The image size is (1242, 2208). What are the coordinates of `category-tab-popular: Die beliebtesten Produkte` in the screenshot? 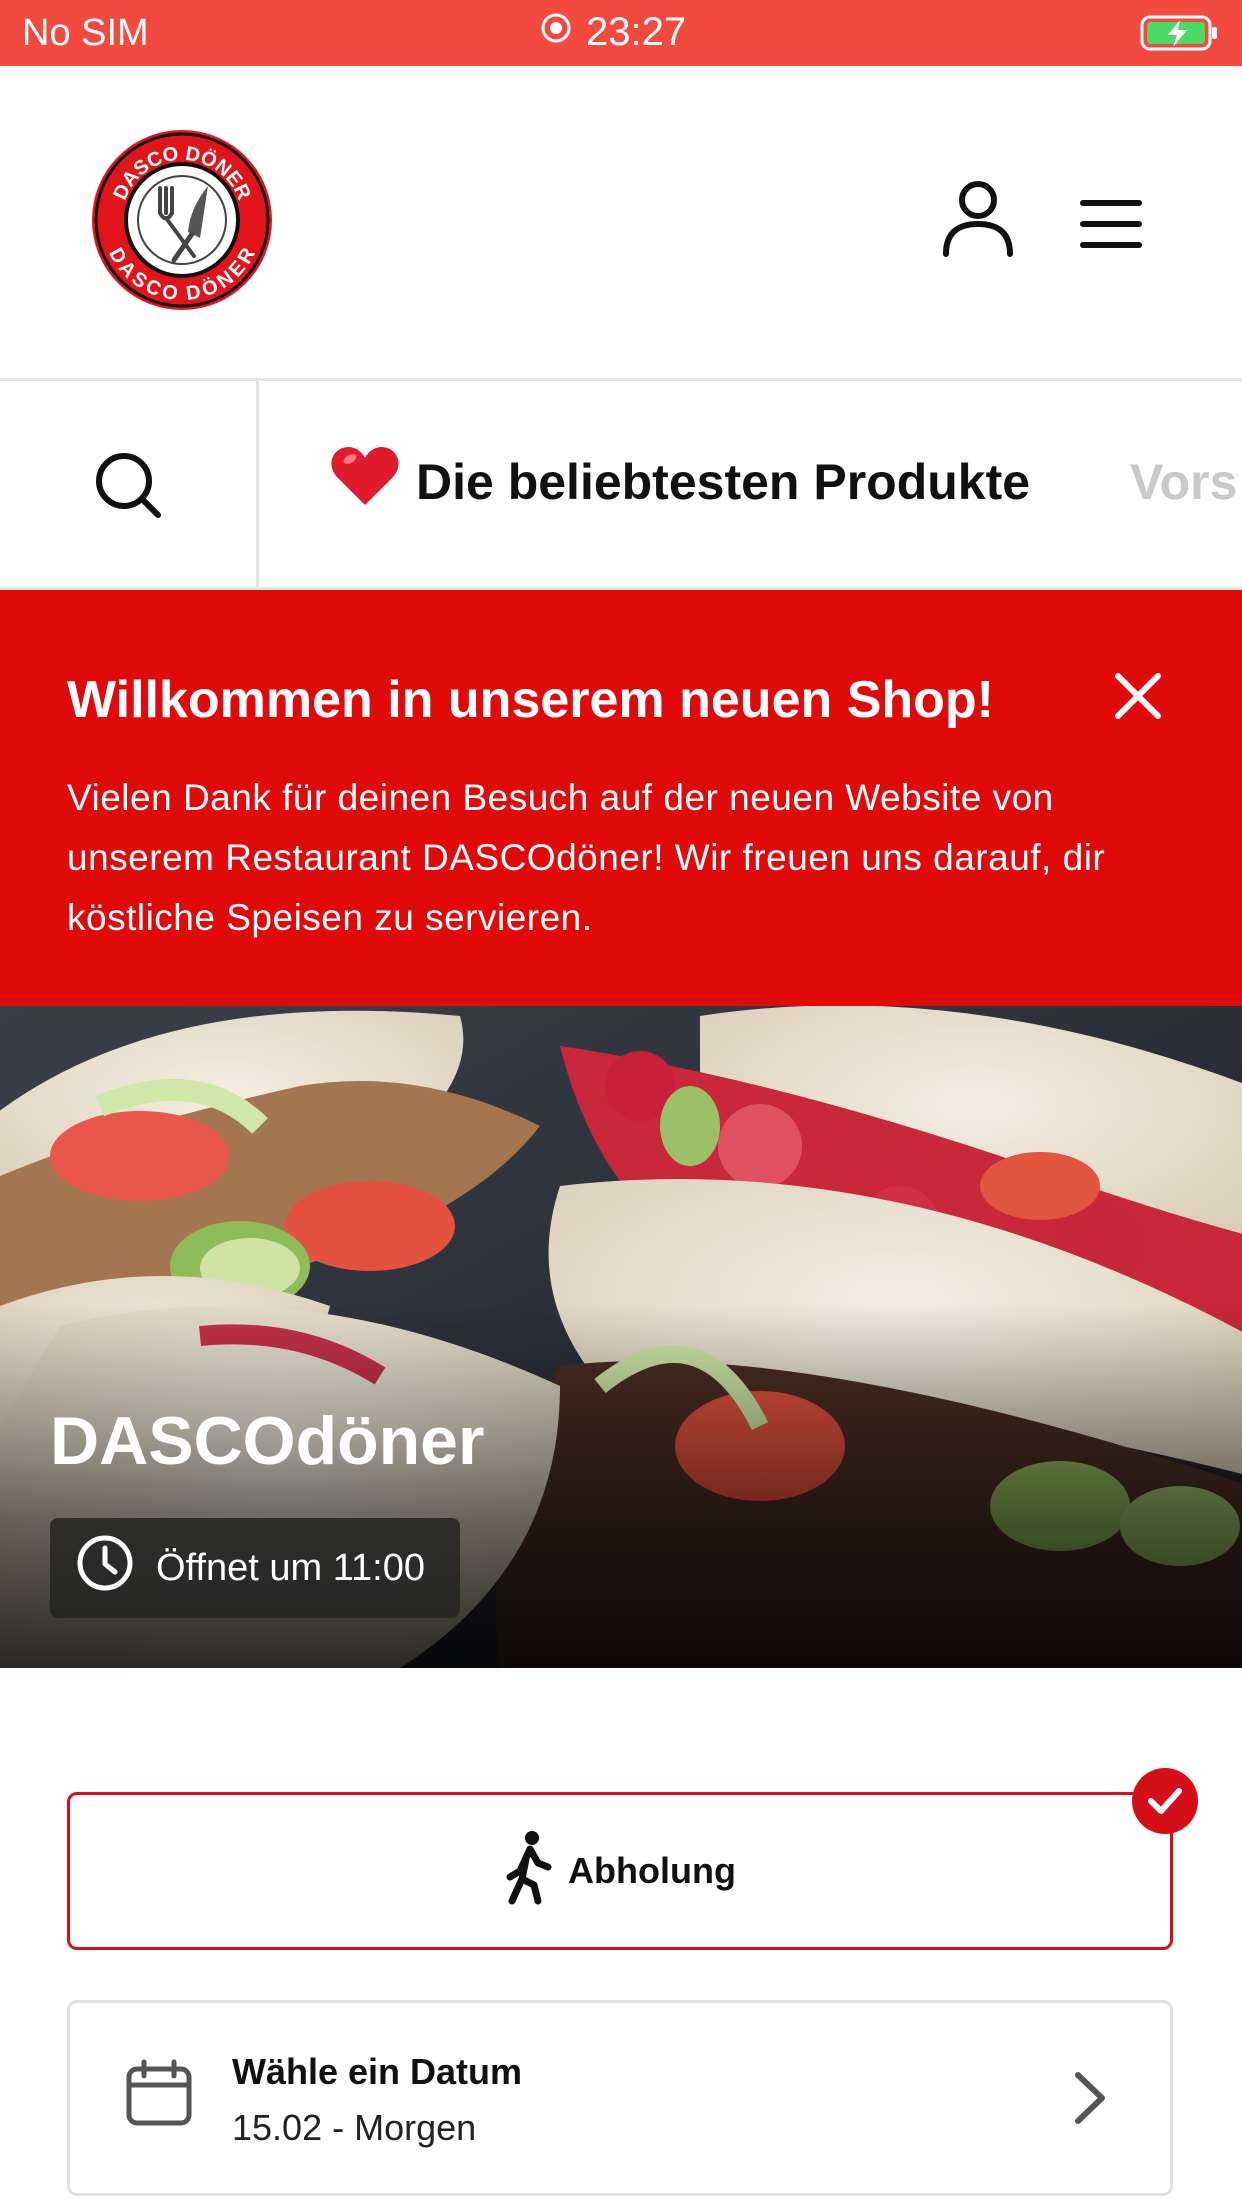 It's located at (680, 482).